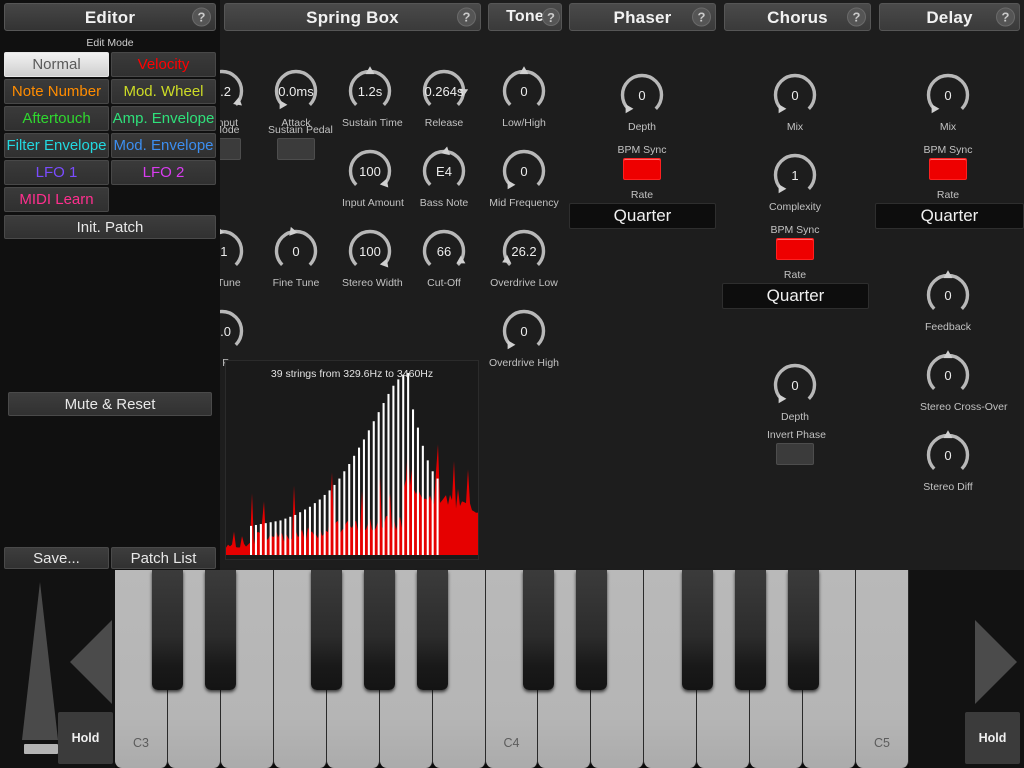 This screenshot has width=1024, height=768. Describe the element at coordinates (91, 662) in the screenshot. I see `octave-down-icon` at that location.